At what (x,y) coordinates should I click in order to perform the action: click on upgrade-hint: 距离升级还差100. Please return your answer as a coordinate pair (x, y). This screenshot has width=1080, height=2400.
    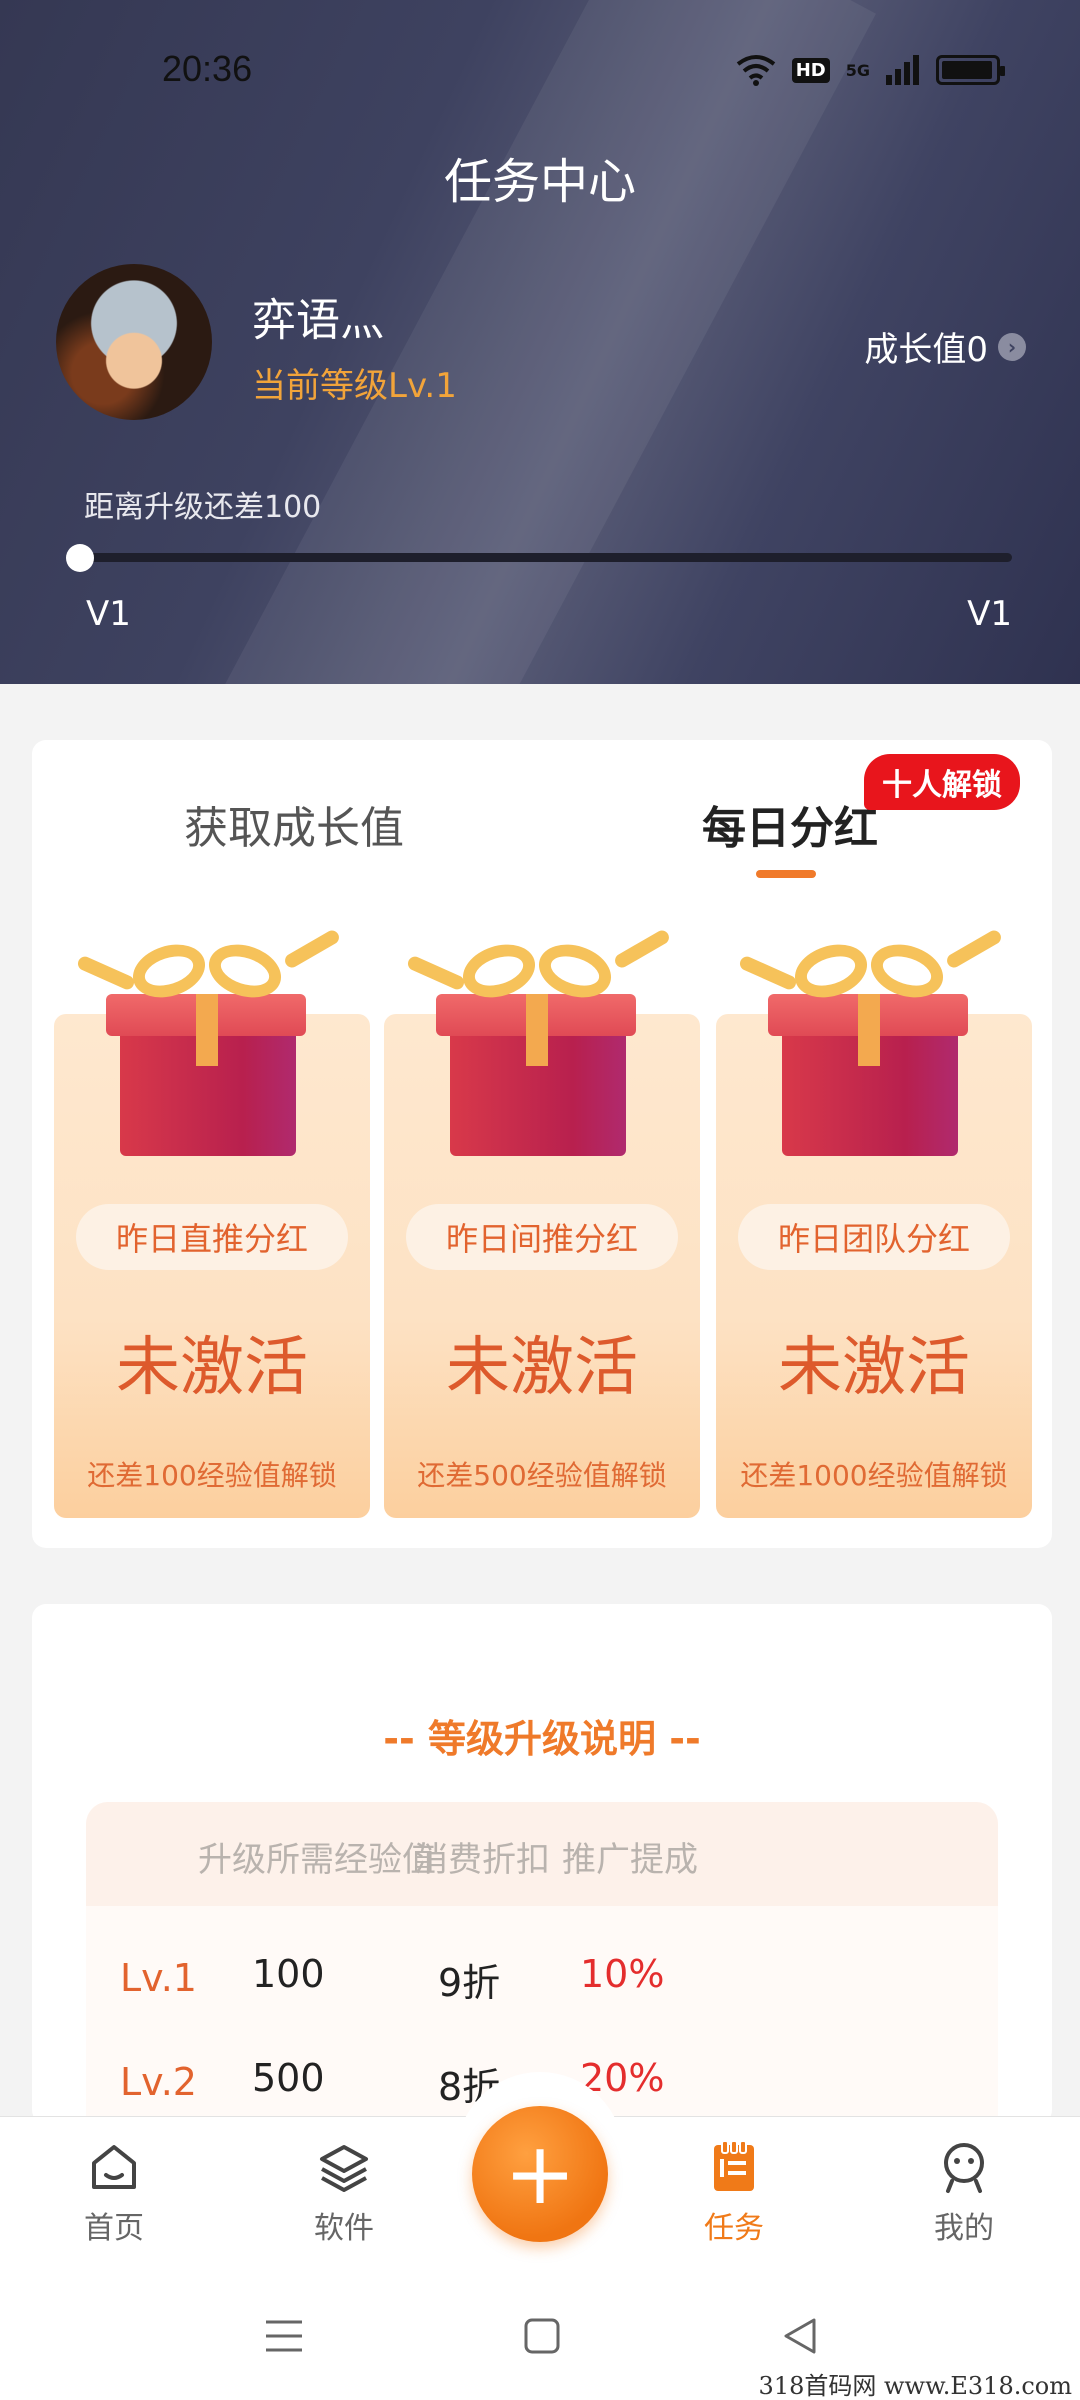
    Looking at the image, I should click on (203, 507).